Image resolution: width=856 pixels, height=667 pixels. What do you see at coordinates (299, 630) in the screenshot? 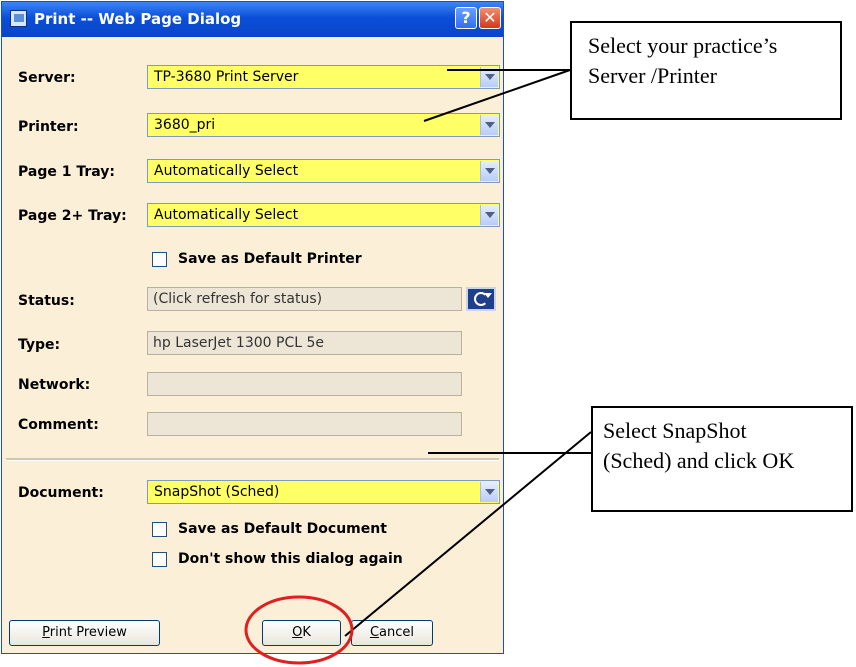
I see `ok-highlight-circle` at bounding box center [299, 630].